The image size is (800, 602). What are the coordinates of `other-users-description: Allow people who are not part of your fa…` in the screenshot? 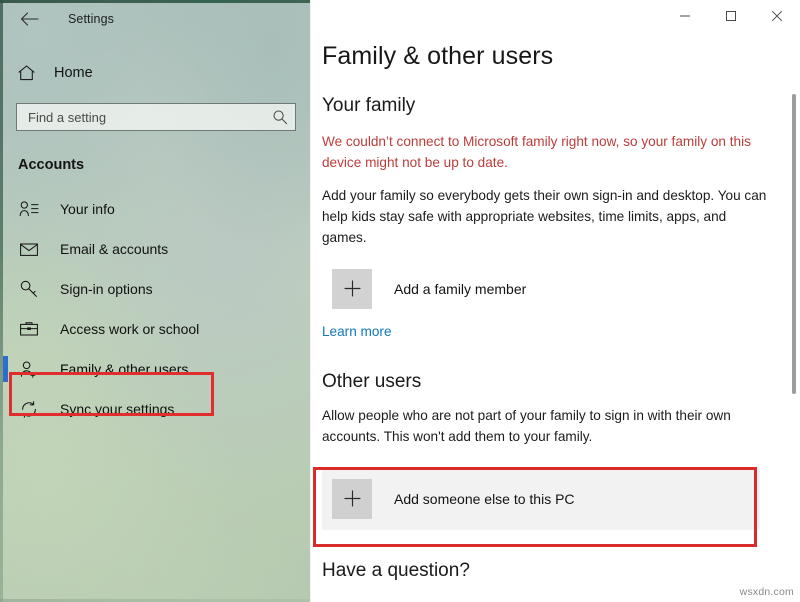 It's located at (526, 426).